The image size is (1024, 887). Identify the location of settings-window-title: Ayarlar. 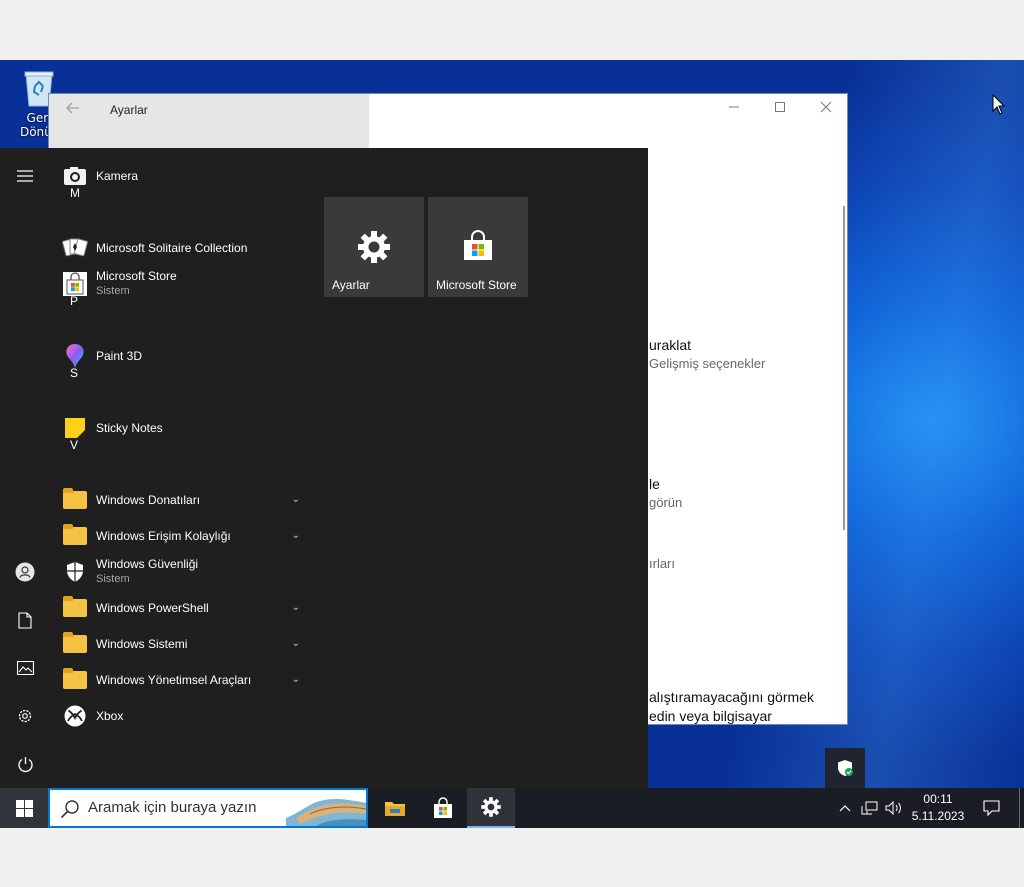
(129, 110).